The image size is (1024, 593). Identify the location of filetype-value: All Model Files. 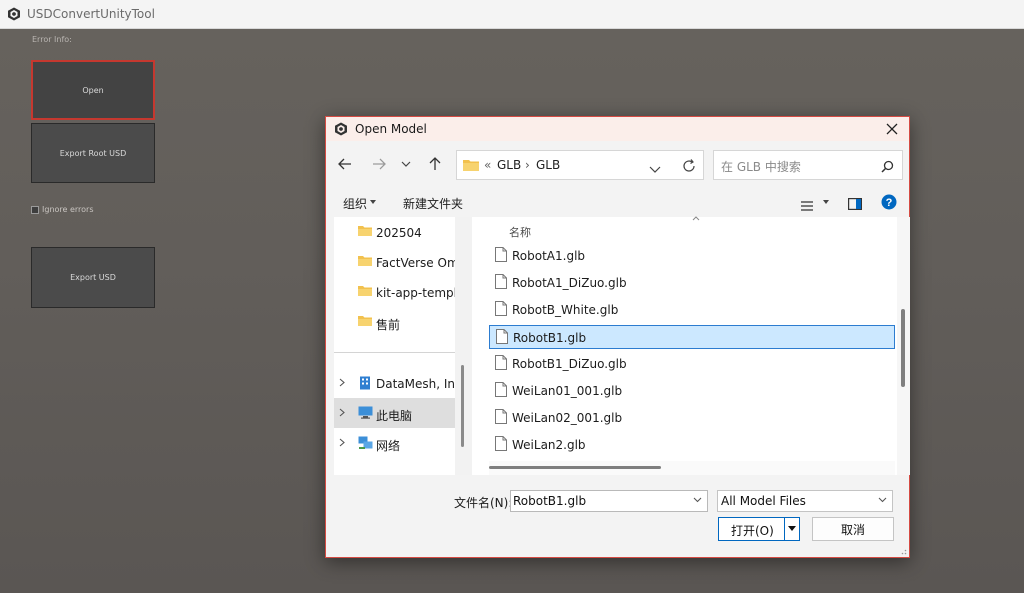
(763, 501).